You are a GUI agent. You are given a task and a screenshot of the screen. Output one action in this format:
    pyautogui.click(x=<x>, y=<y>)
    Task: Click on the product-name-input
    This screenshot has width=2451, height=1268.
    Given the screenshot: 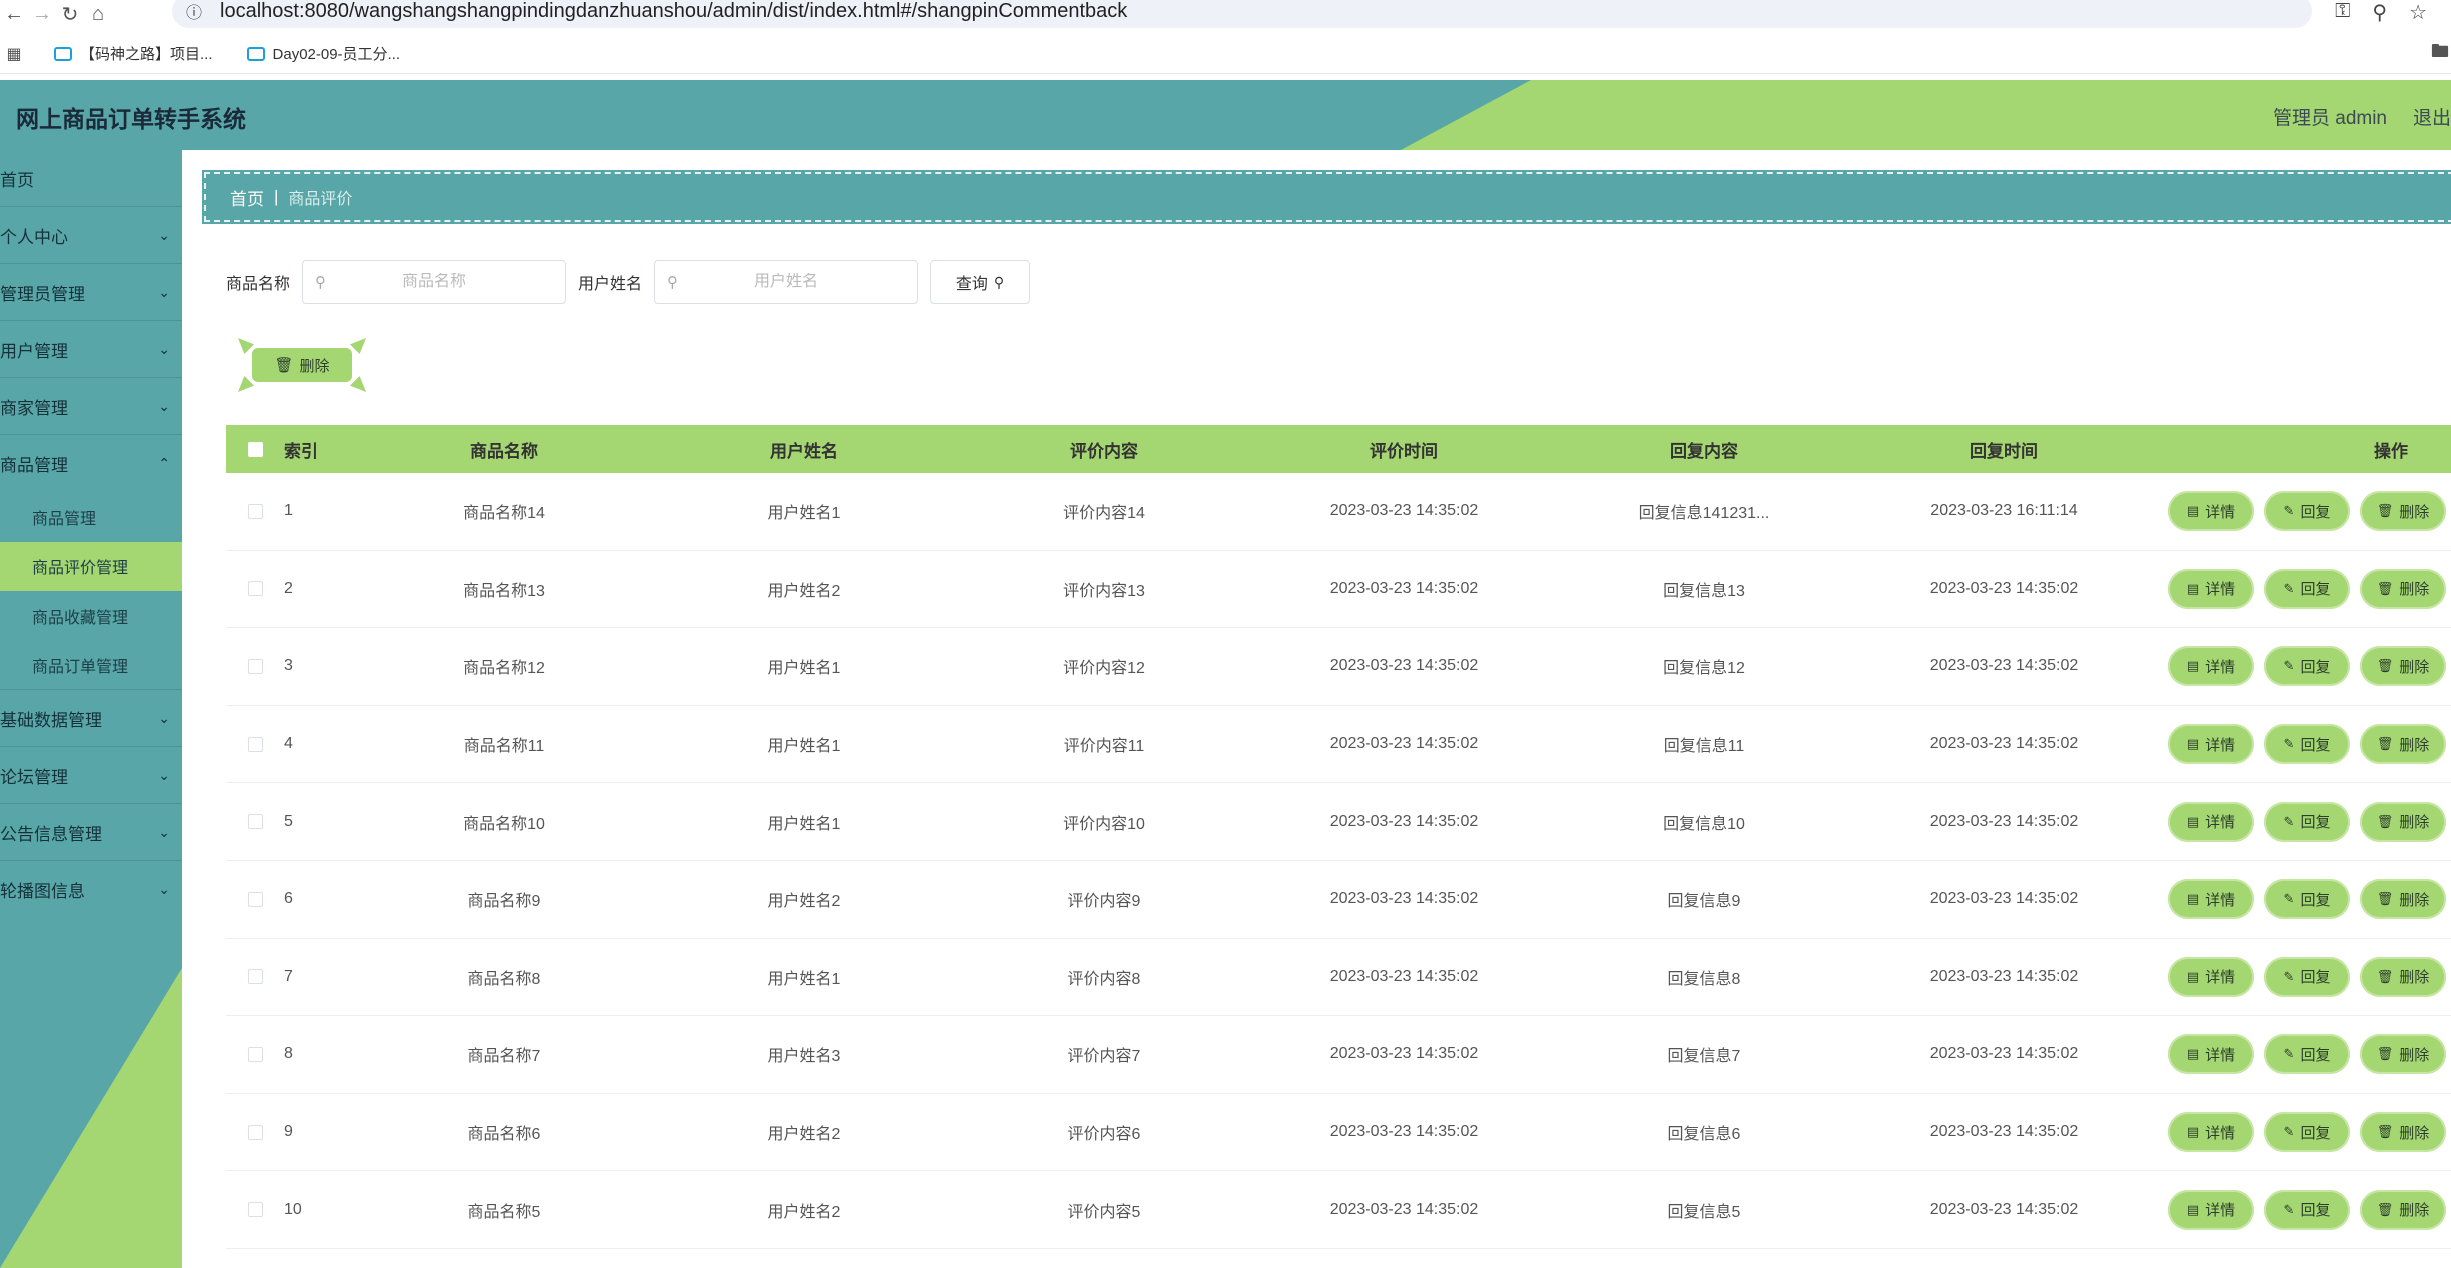 What is the action you would take?
    pyautogui.click(x=434, y=282)
    